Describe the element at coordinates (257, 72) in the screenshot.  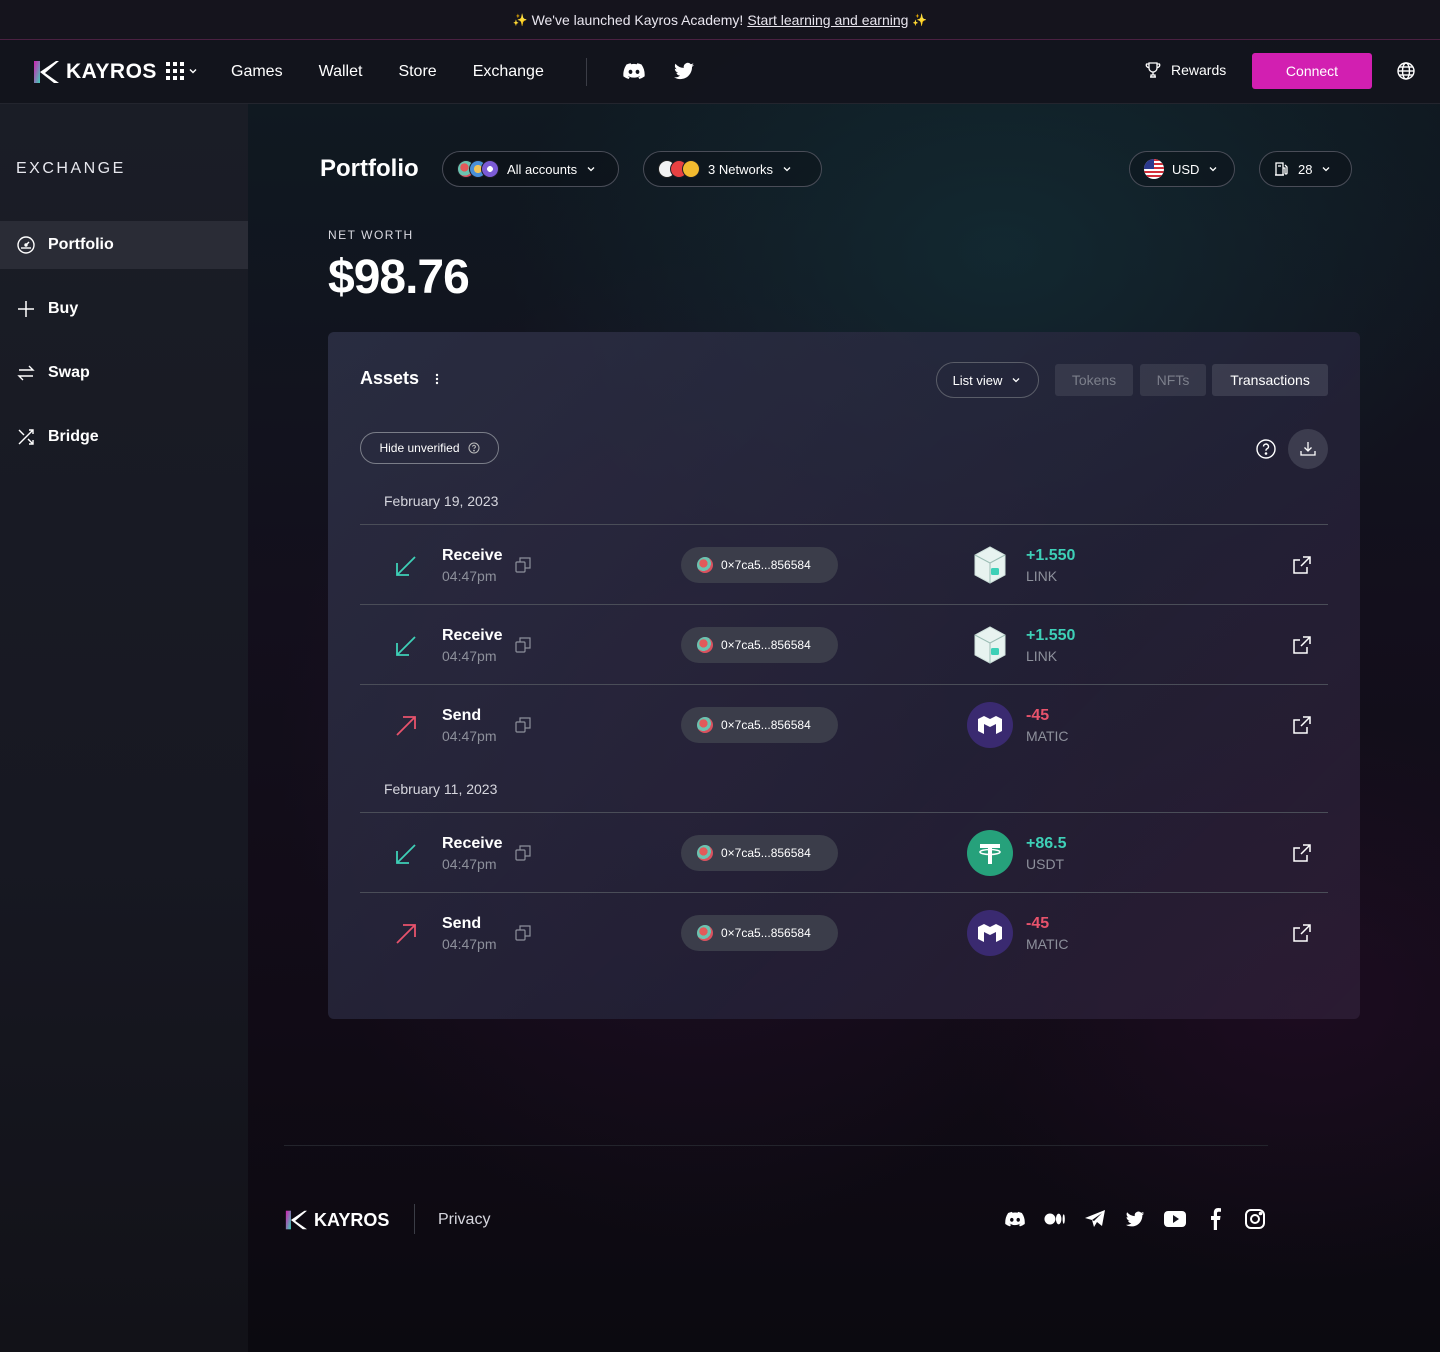
I see `nav-link-games: Games` at that location.